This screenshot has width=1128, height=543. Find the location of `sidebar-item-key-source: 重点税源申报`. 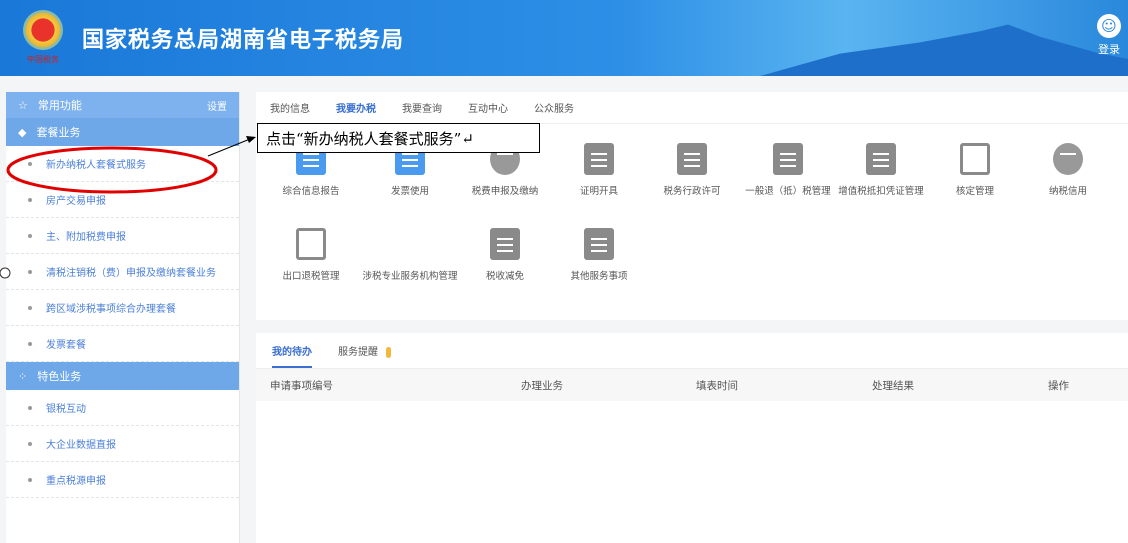

sidebar-item-key-source: 重点税源申报 is located at coordinates (122, 480).